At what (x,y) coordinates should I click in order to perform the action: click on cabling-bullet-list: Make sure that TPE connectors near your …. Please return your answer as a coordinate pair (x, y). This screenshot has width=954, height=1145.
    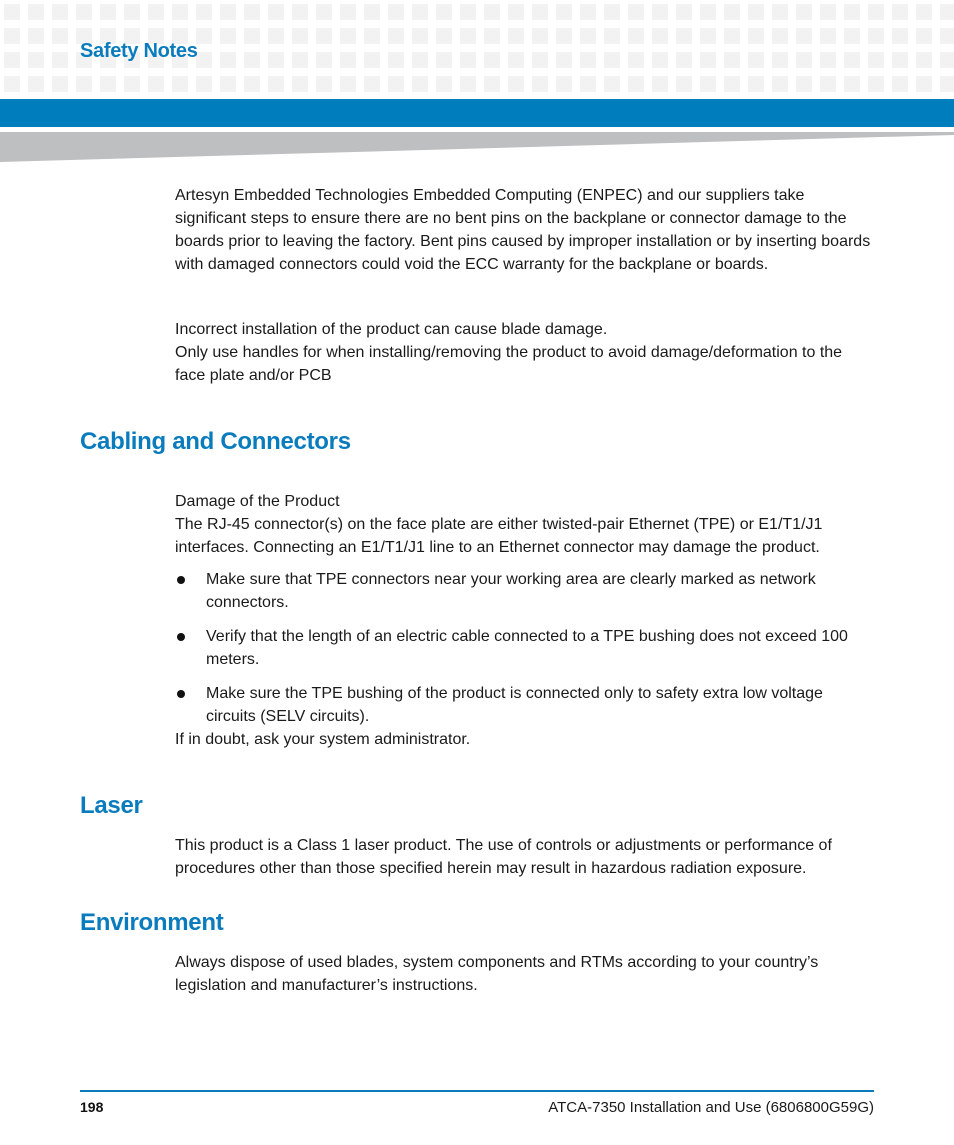
    Looking at the image, I should click on (525, 648).